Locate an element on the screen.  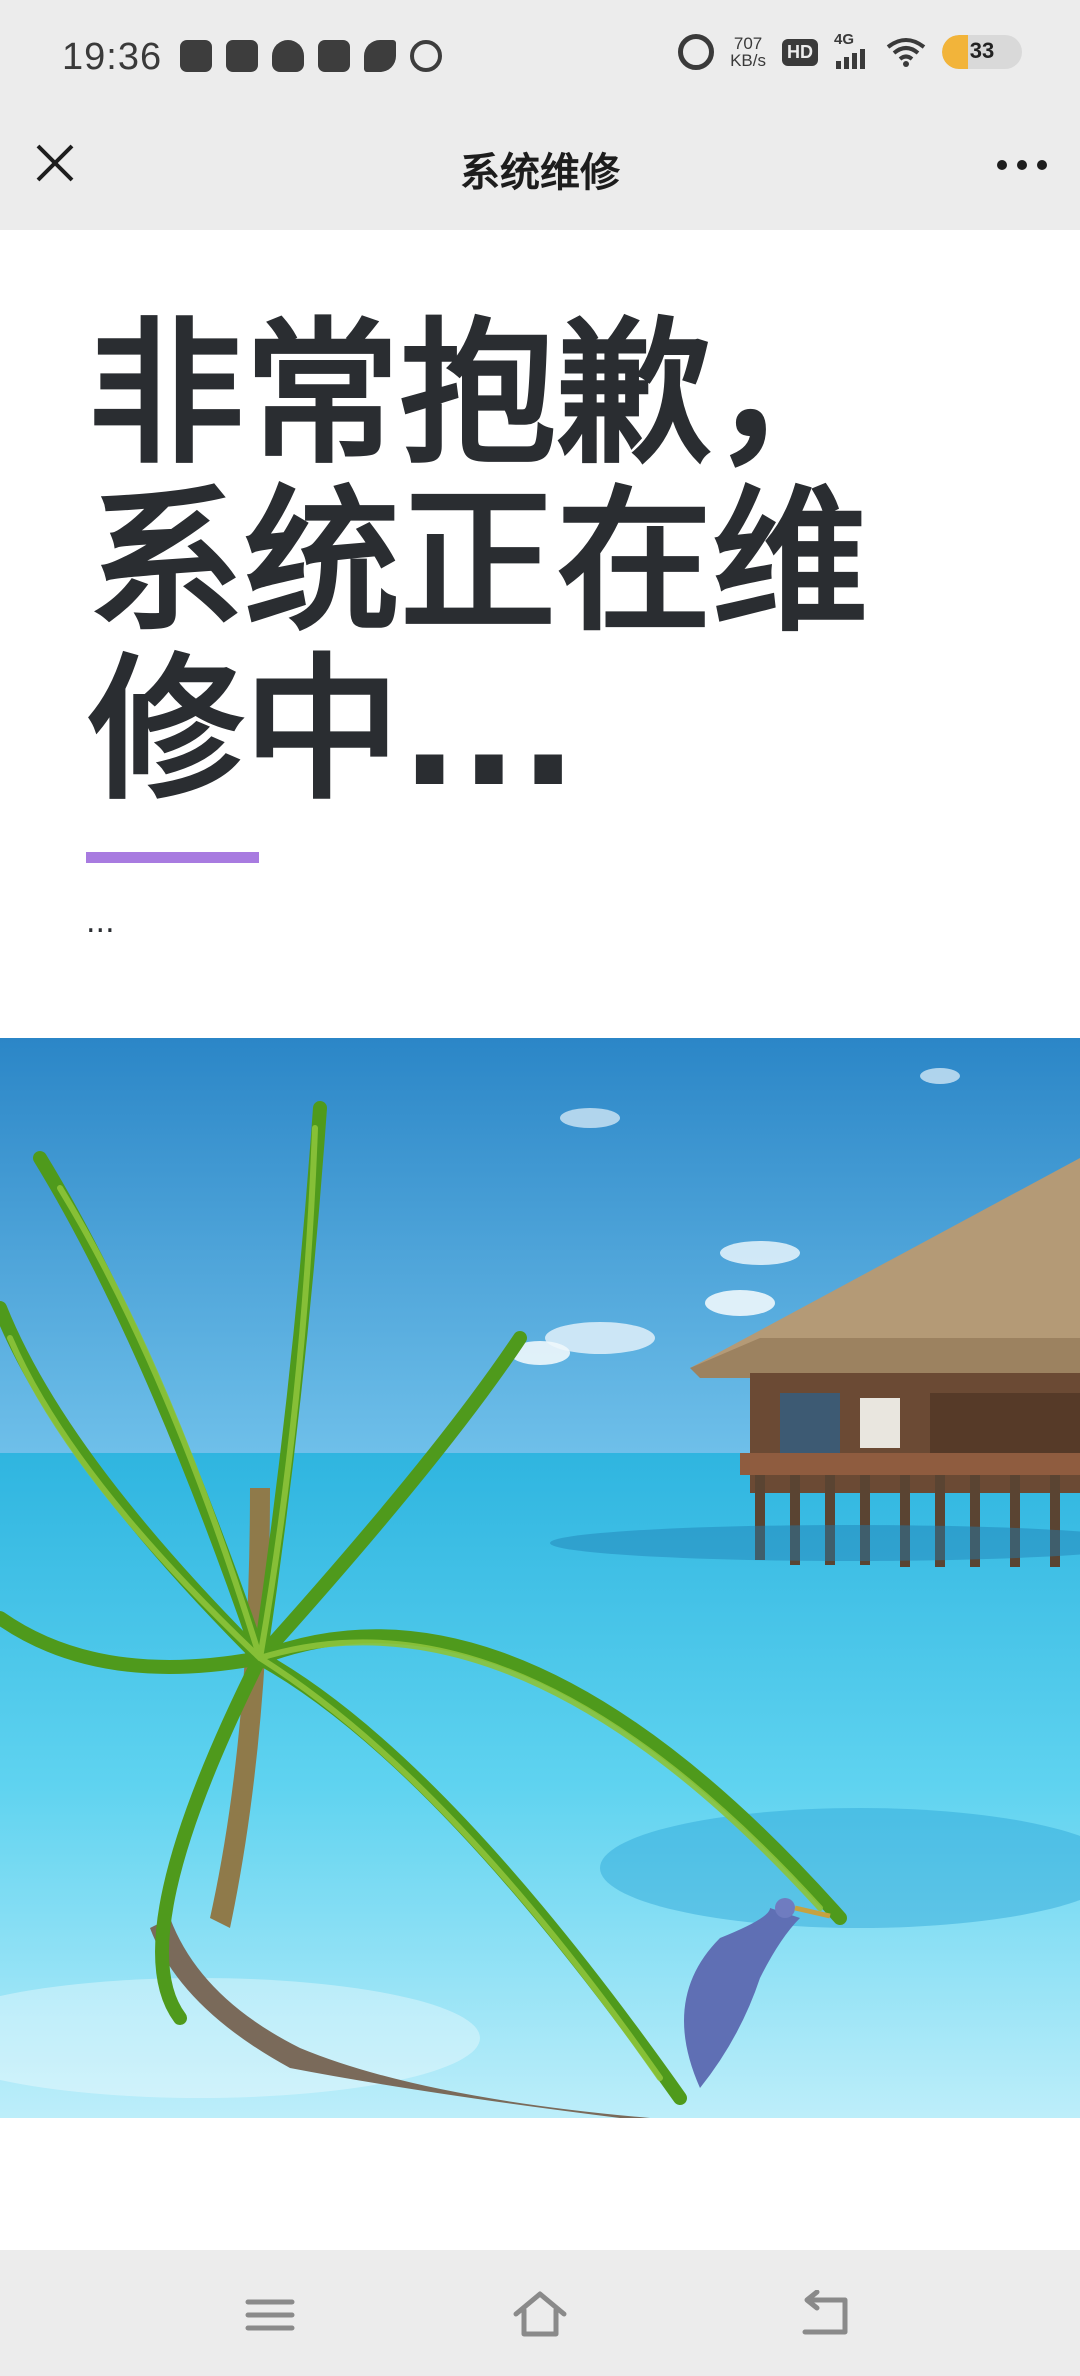
status-right: 707 KB/s HD 4G 33 is located at coordinates (850, 50).